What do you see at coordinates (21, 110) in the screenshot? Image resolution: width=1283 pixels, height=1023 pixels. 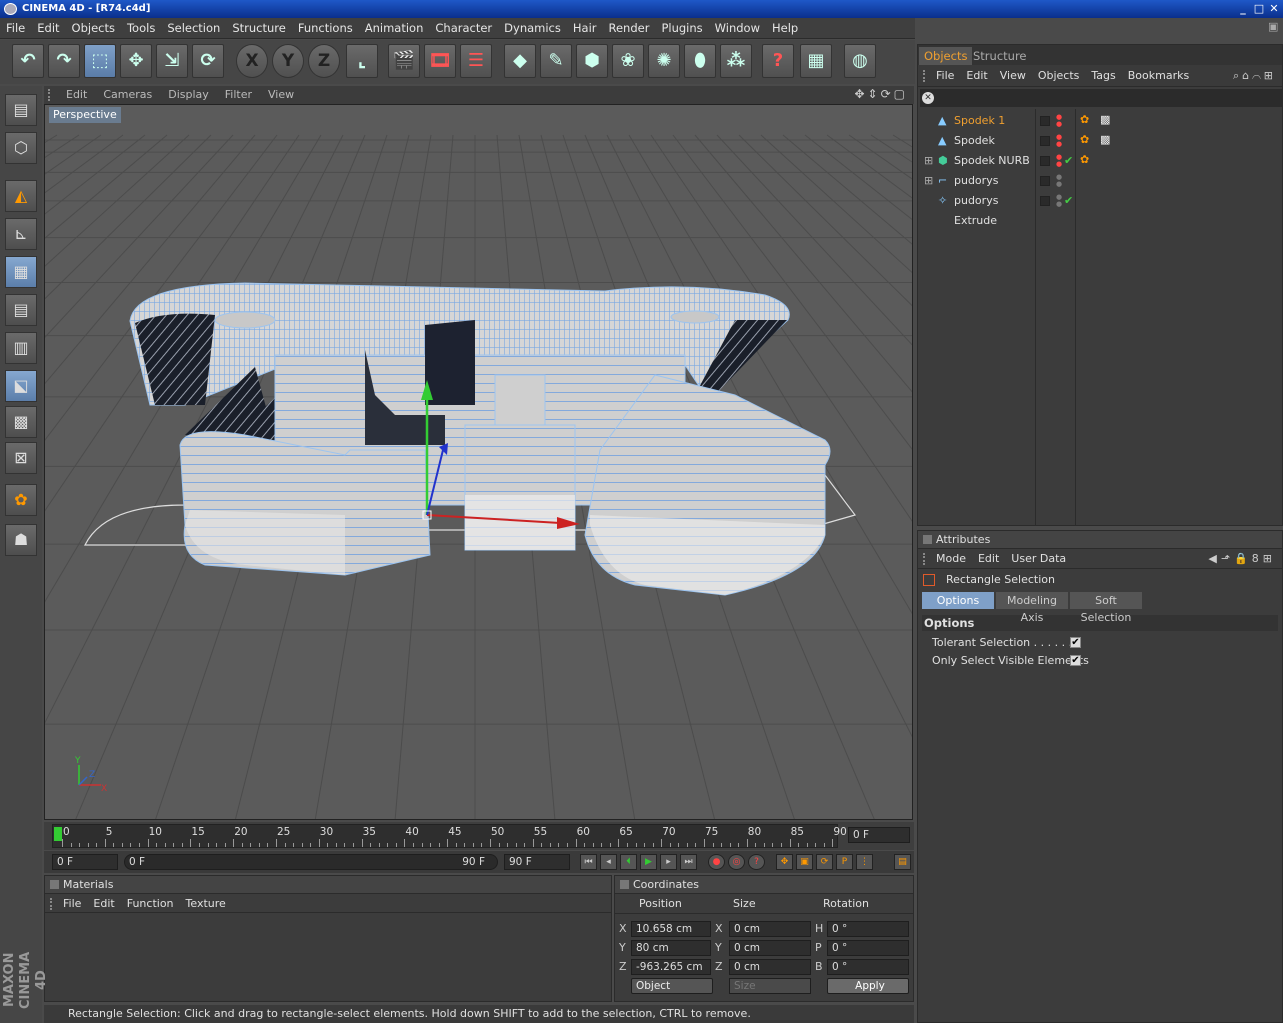 I see `viewport-mode-icon: ▤` at bounding box center [21, 110].